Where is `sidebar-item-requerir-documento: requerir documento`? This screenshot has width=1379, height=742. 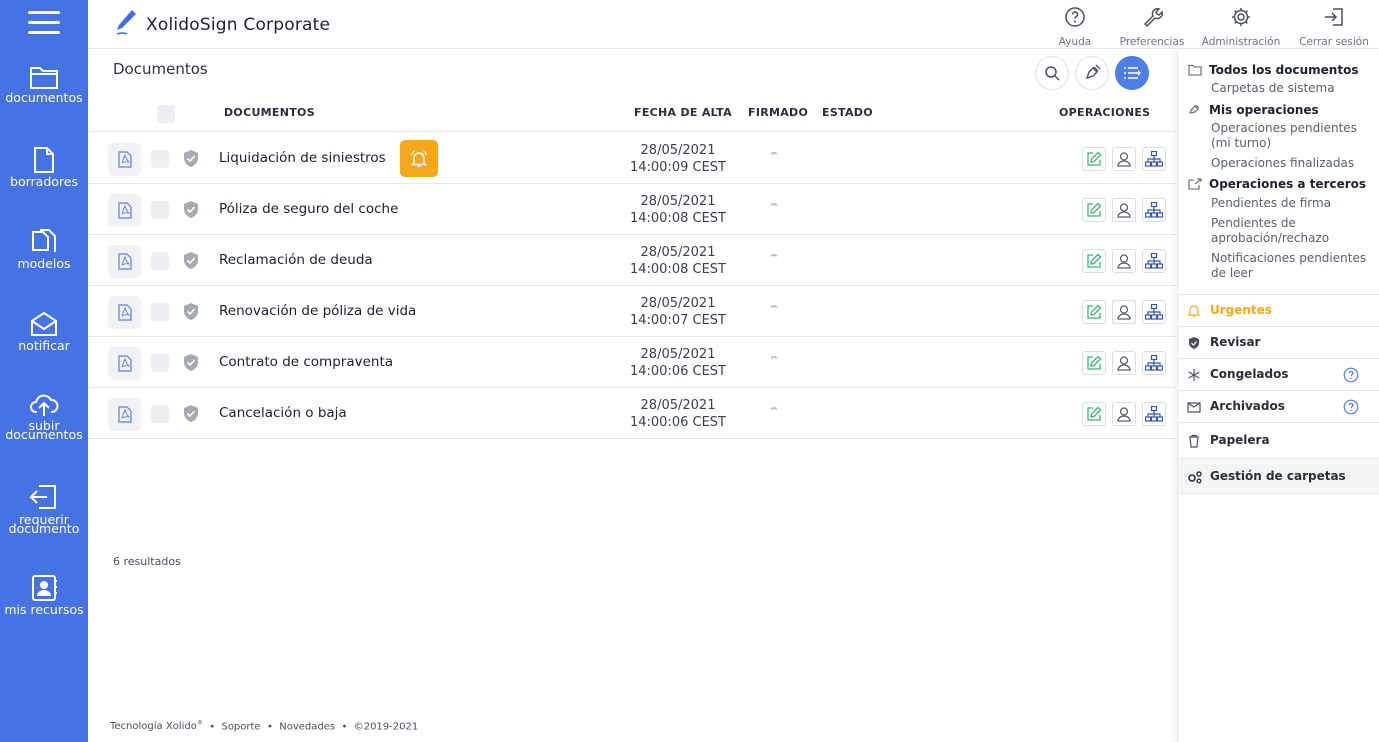
sidebar-item-requerir-documento: requerir documento is located at coordinates (44, 508).